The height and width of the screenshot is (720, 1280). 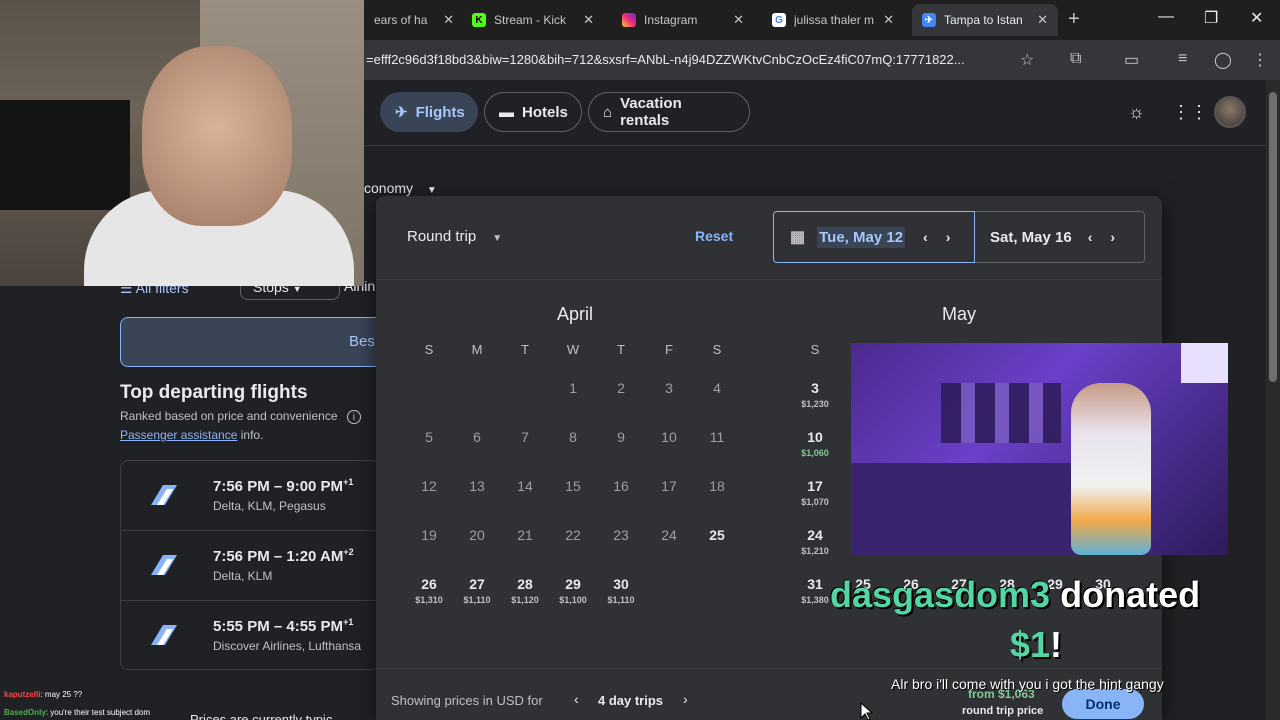 I want to click on browser-tab: K Stream - Kick ✕, so click(x=533, y=20).